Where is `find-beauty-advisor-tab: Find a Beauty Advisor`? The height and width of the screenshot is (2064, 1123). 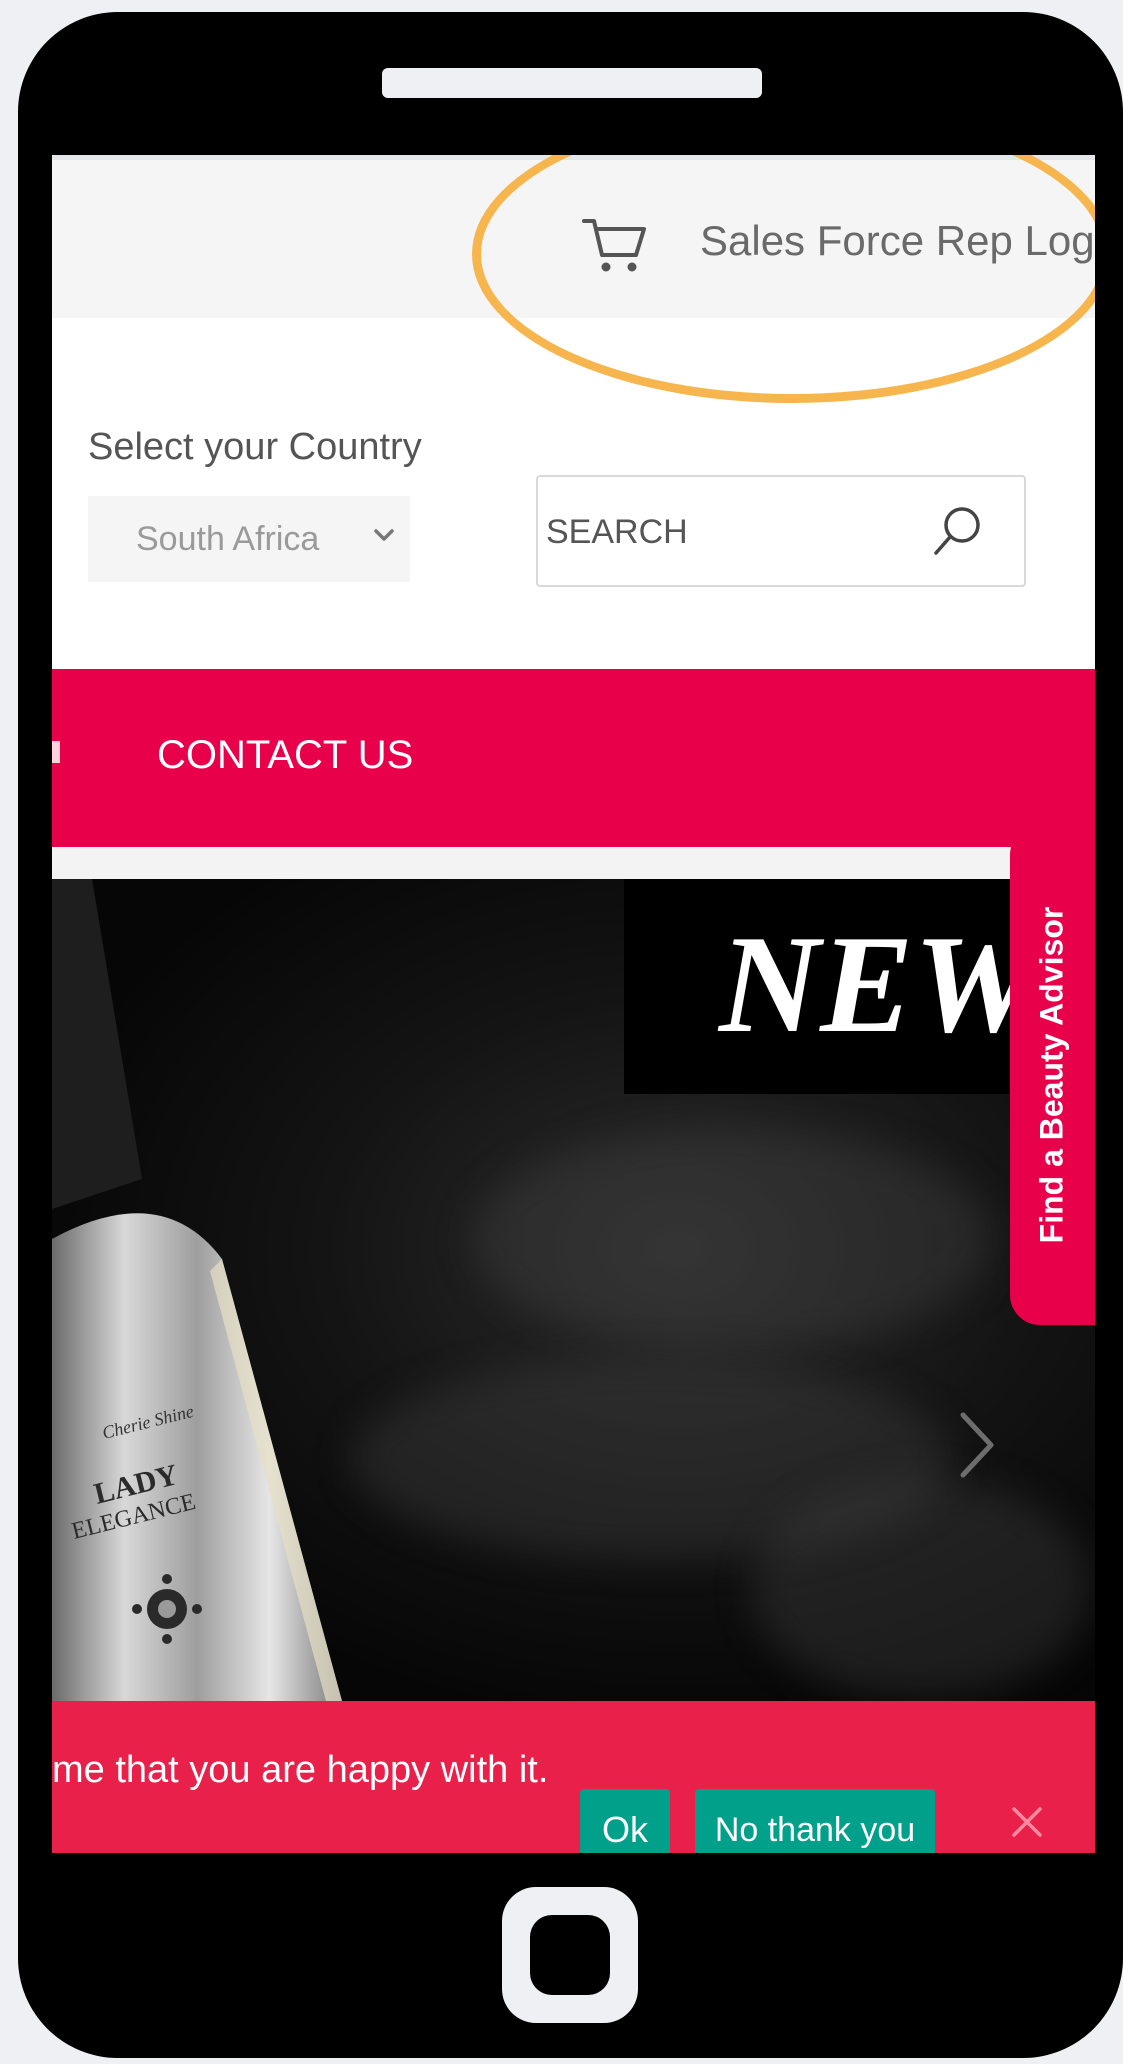
find-beauty-advisor-tab: Find a Beauty Advisor is located at coordinates (1052, 1075).